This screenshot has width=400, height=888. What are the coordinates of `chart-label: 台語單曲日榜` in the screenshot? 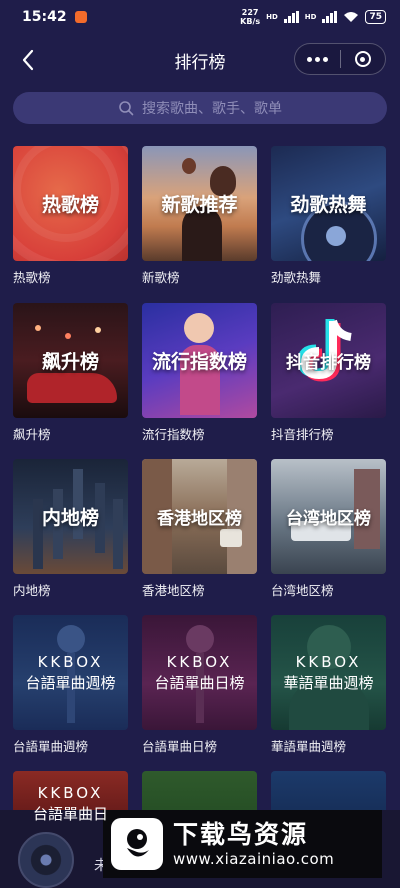 It's located at (180, 746).